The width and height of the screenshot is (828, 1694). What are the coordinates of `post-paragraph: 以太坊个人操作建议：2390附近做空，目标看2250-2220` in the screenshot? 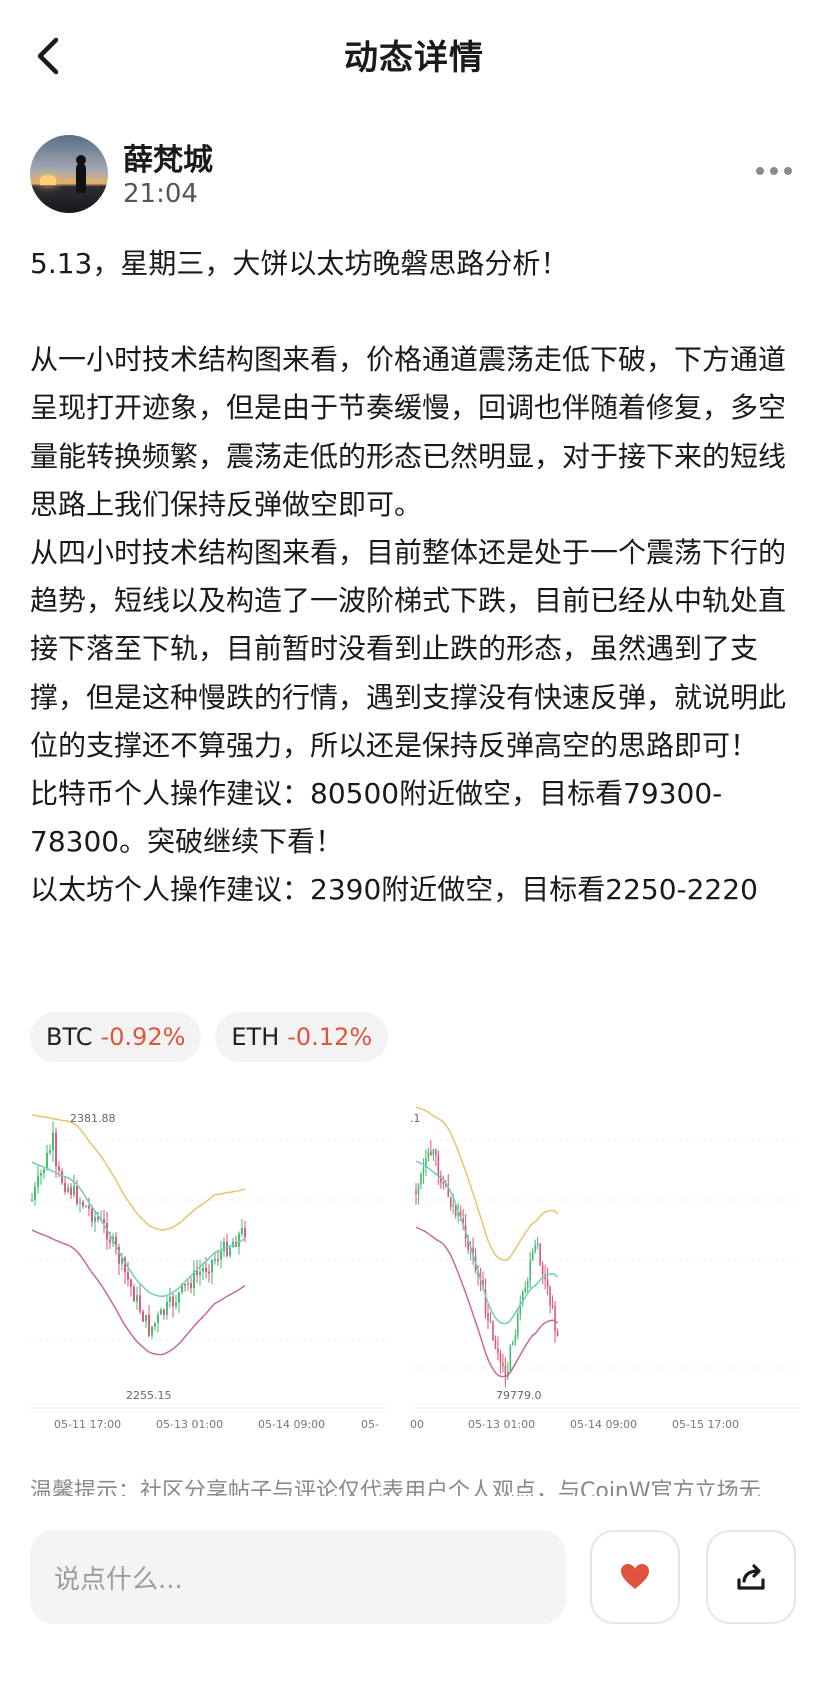 It's located at (394, 890).